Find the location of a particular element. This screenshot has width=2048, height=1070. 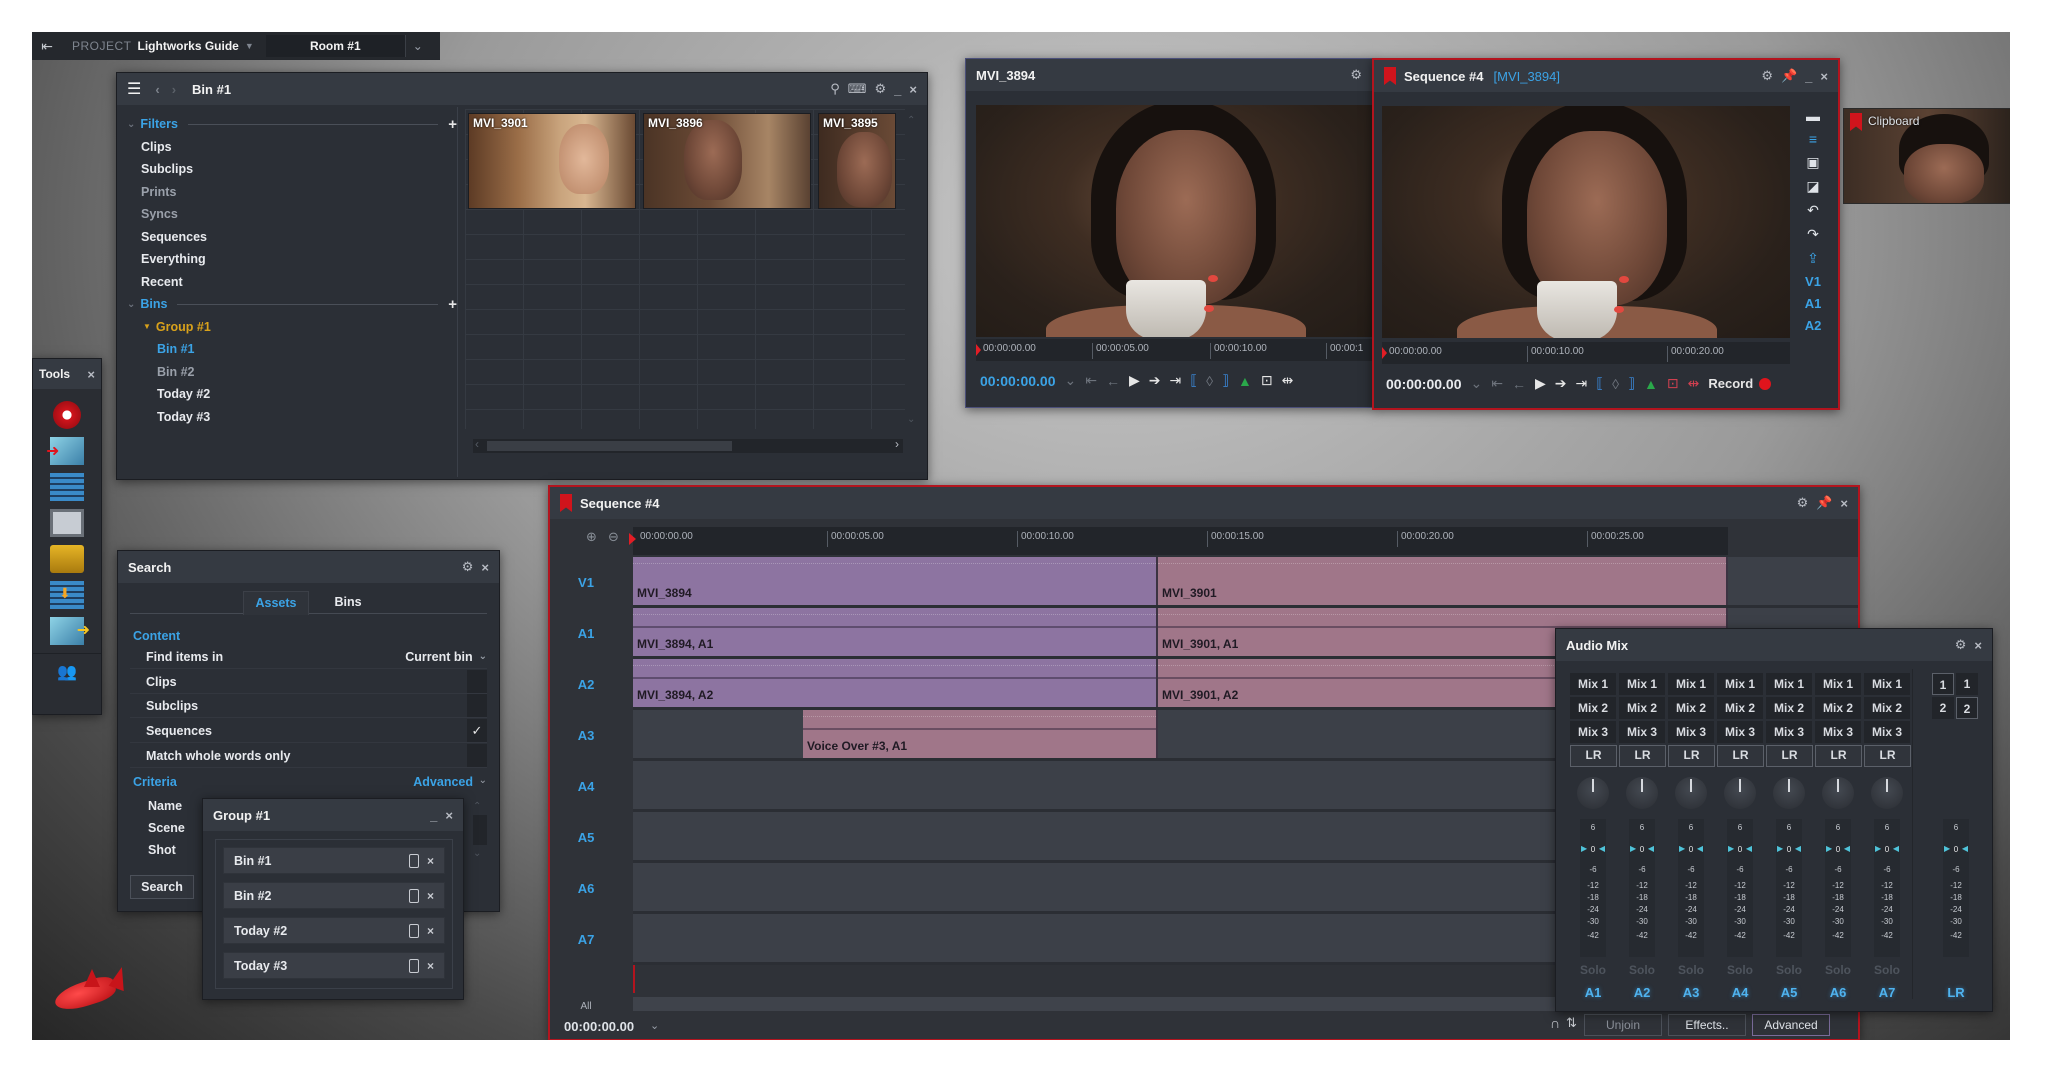

record-dot-icon is located at coordinates (1765, 383).